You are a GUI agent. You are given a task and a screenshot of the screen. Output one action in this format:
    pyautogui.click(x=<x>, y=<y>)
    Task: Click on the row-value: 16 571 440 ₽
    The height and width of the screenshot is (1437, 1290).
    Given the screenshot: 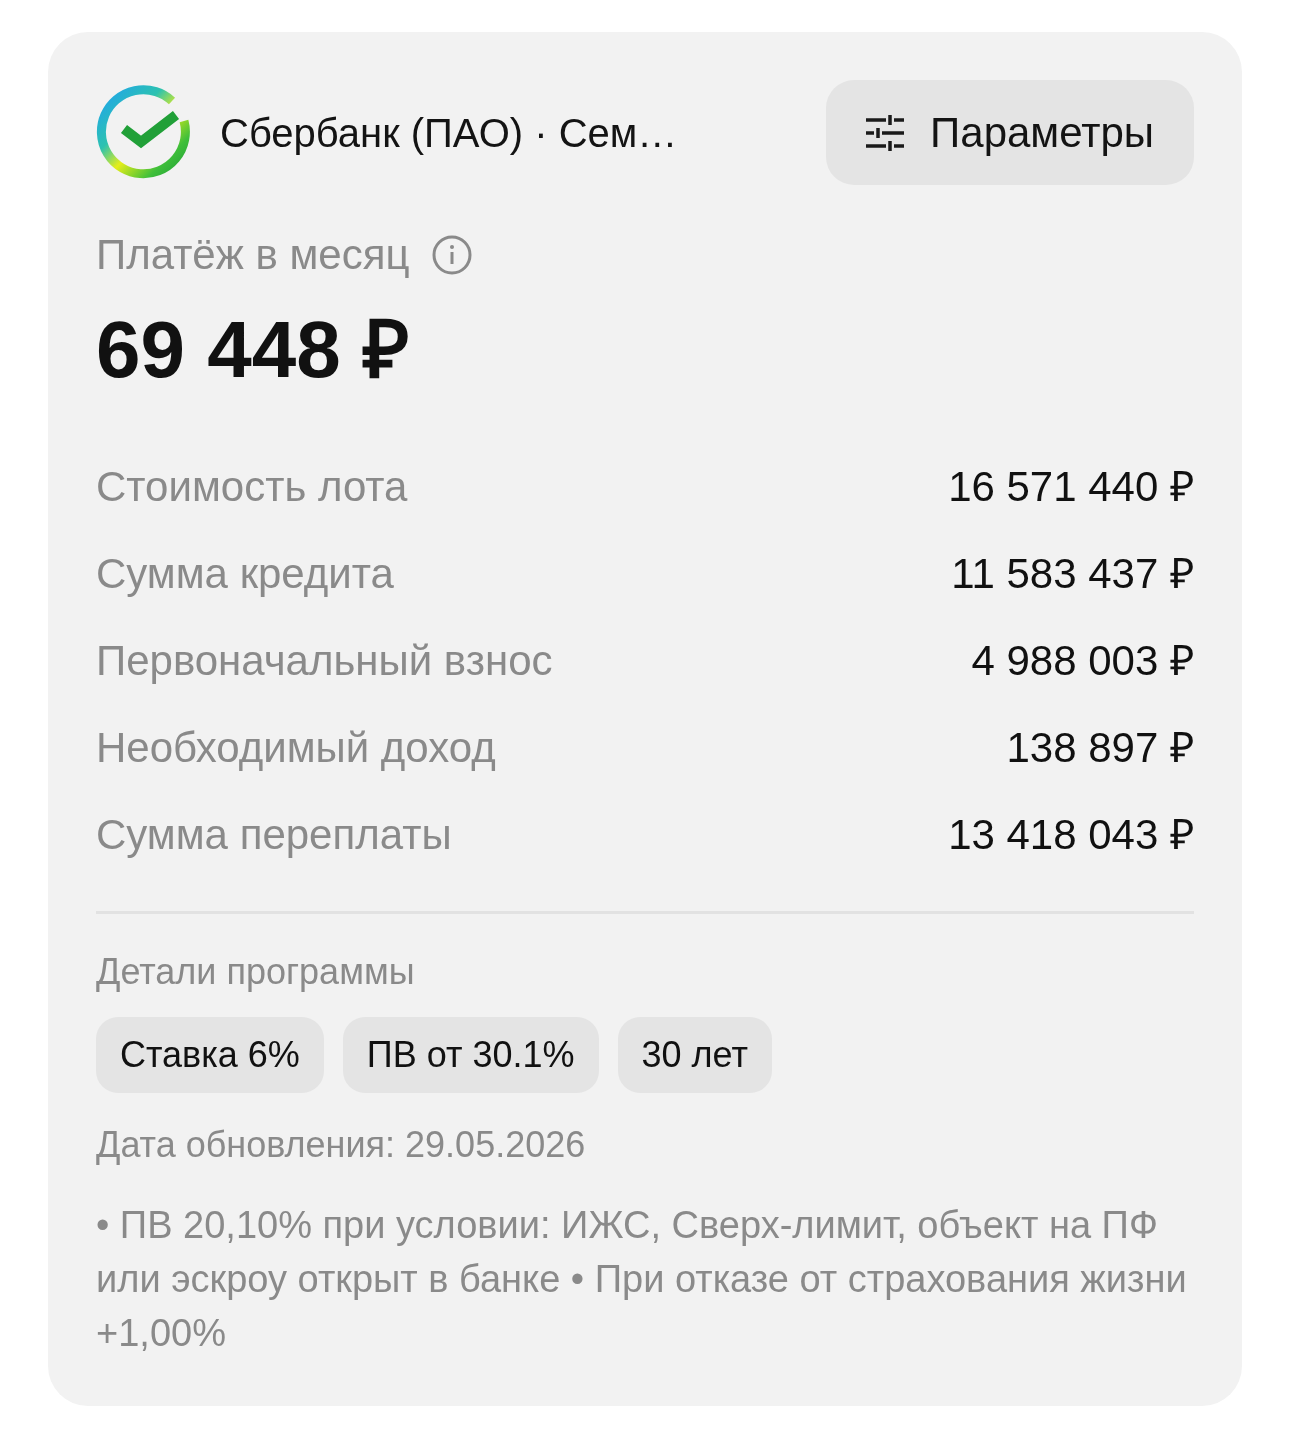 What is the action you would take?
    pyautogui.click(x=1071, y=486)
    